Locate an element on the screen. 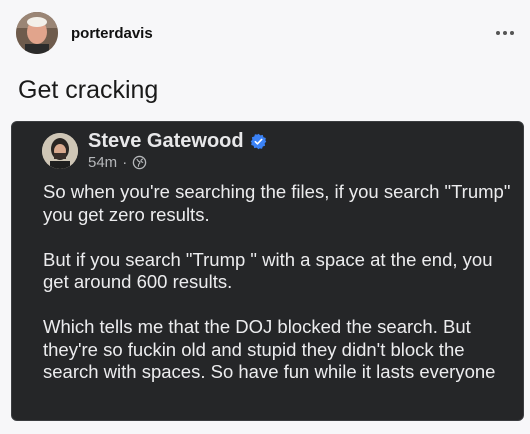  embed-avatar-image is located at coordinates (60, 150).